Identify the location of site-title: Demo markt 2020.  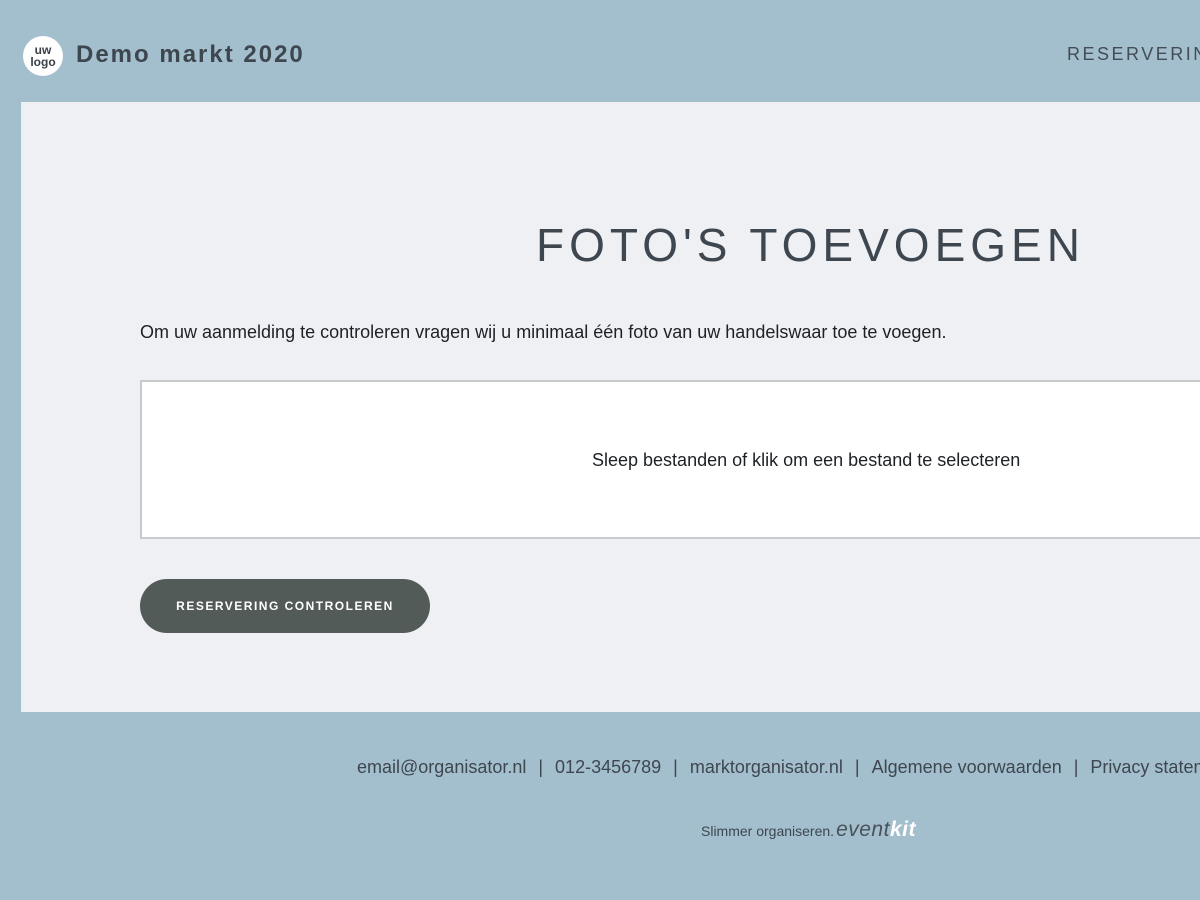
(190, 55).